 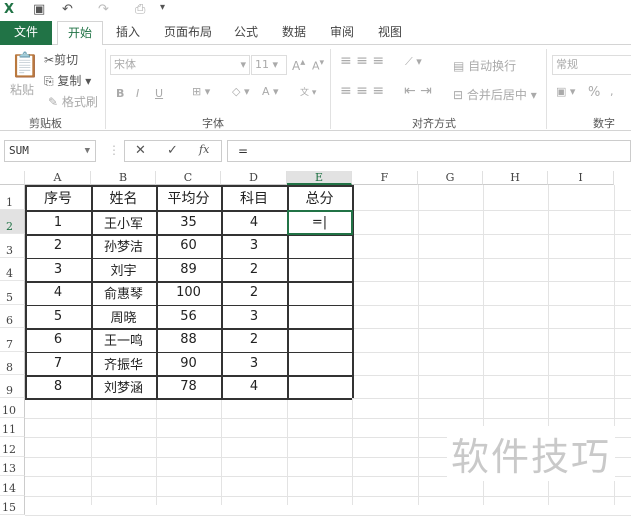 What do you see at coordinates (12, 486) in the screenshot?
I see `row-header-14: 14` at bounding box center [12, 486].